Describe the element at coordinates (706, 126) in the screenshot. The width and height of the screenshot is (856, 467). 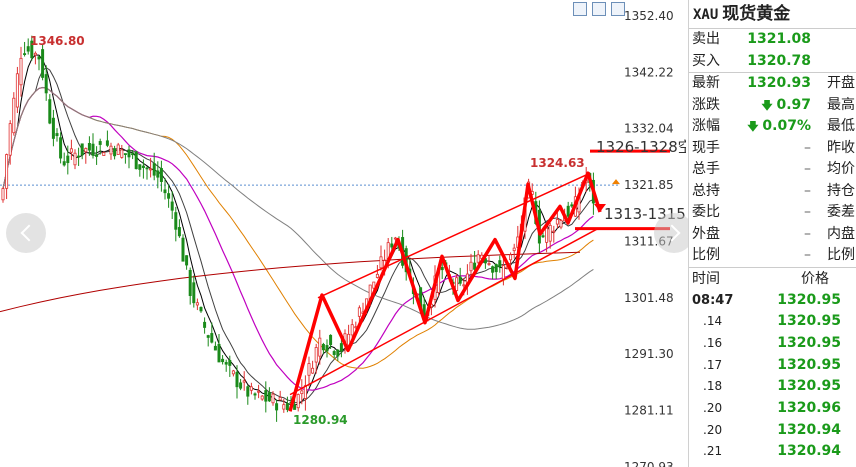
I see `quote-row-label: 涨幅` at that location.